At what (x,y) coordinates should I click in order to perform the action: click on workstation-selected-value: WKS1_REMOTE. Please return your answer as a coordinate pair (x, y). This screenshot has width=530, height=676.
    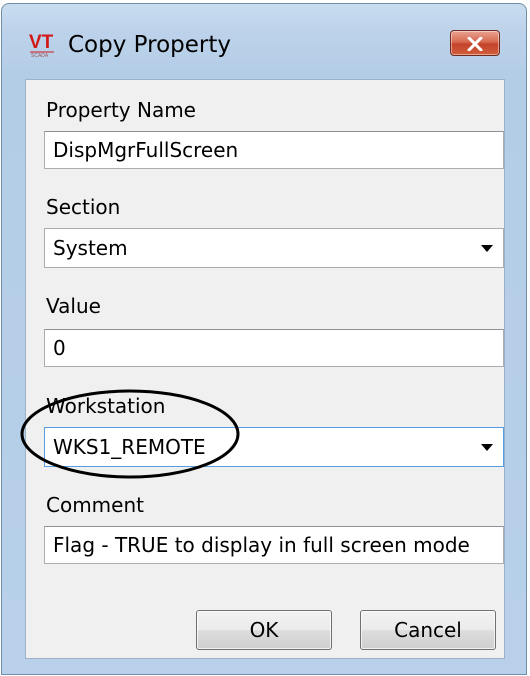
    Looking at the image, I should click on (129, 447).